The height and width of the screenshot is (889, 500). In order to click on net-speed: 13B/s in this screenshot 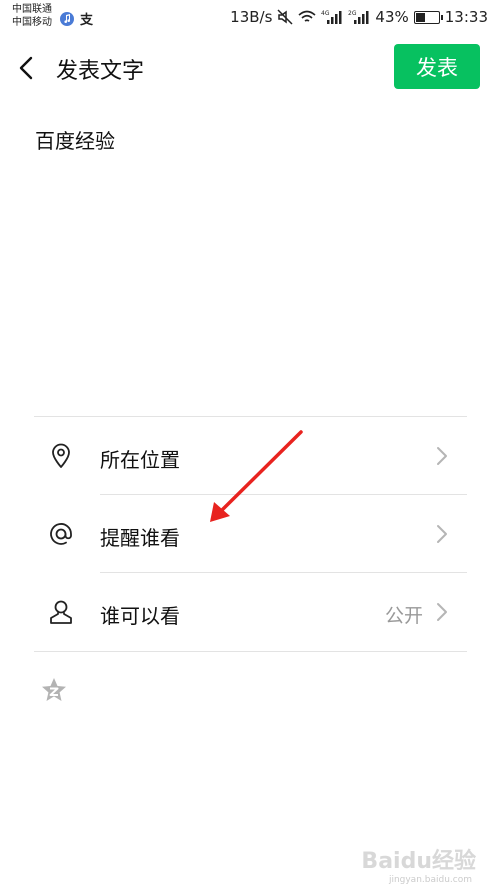, I will do `click(251, 17)`.